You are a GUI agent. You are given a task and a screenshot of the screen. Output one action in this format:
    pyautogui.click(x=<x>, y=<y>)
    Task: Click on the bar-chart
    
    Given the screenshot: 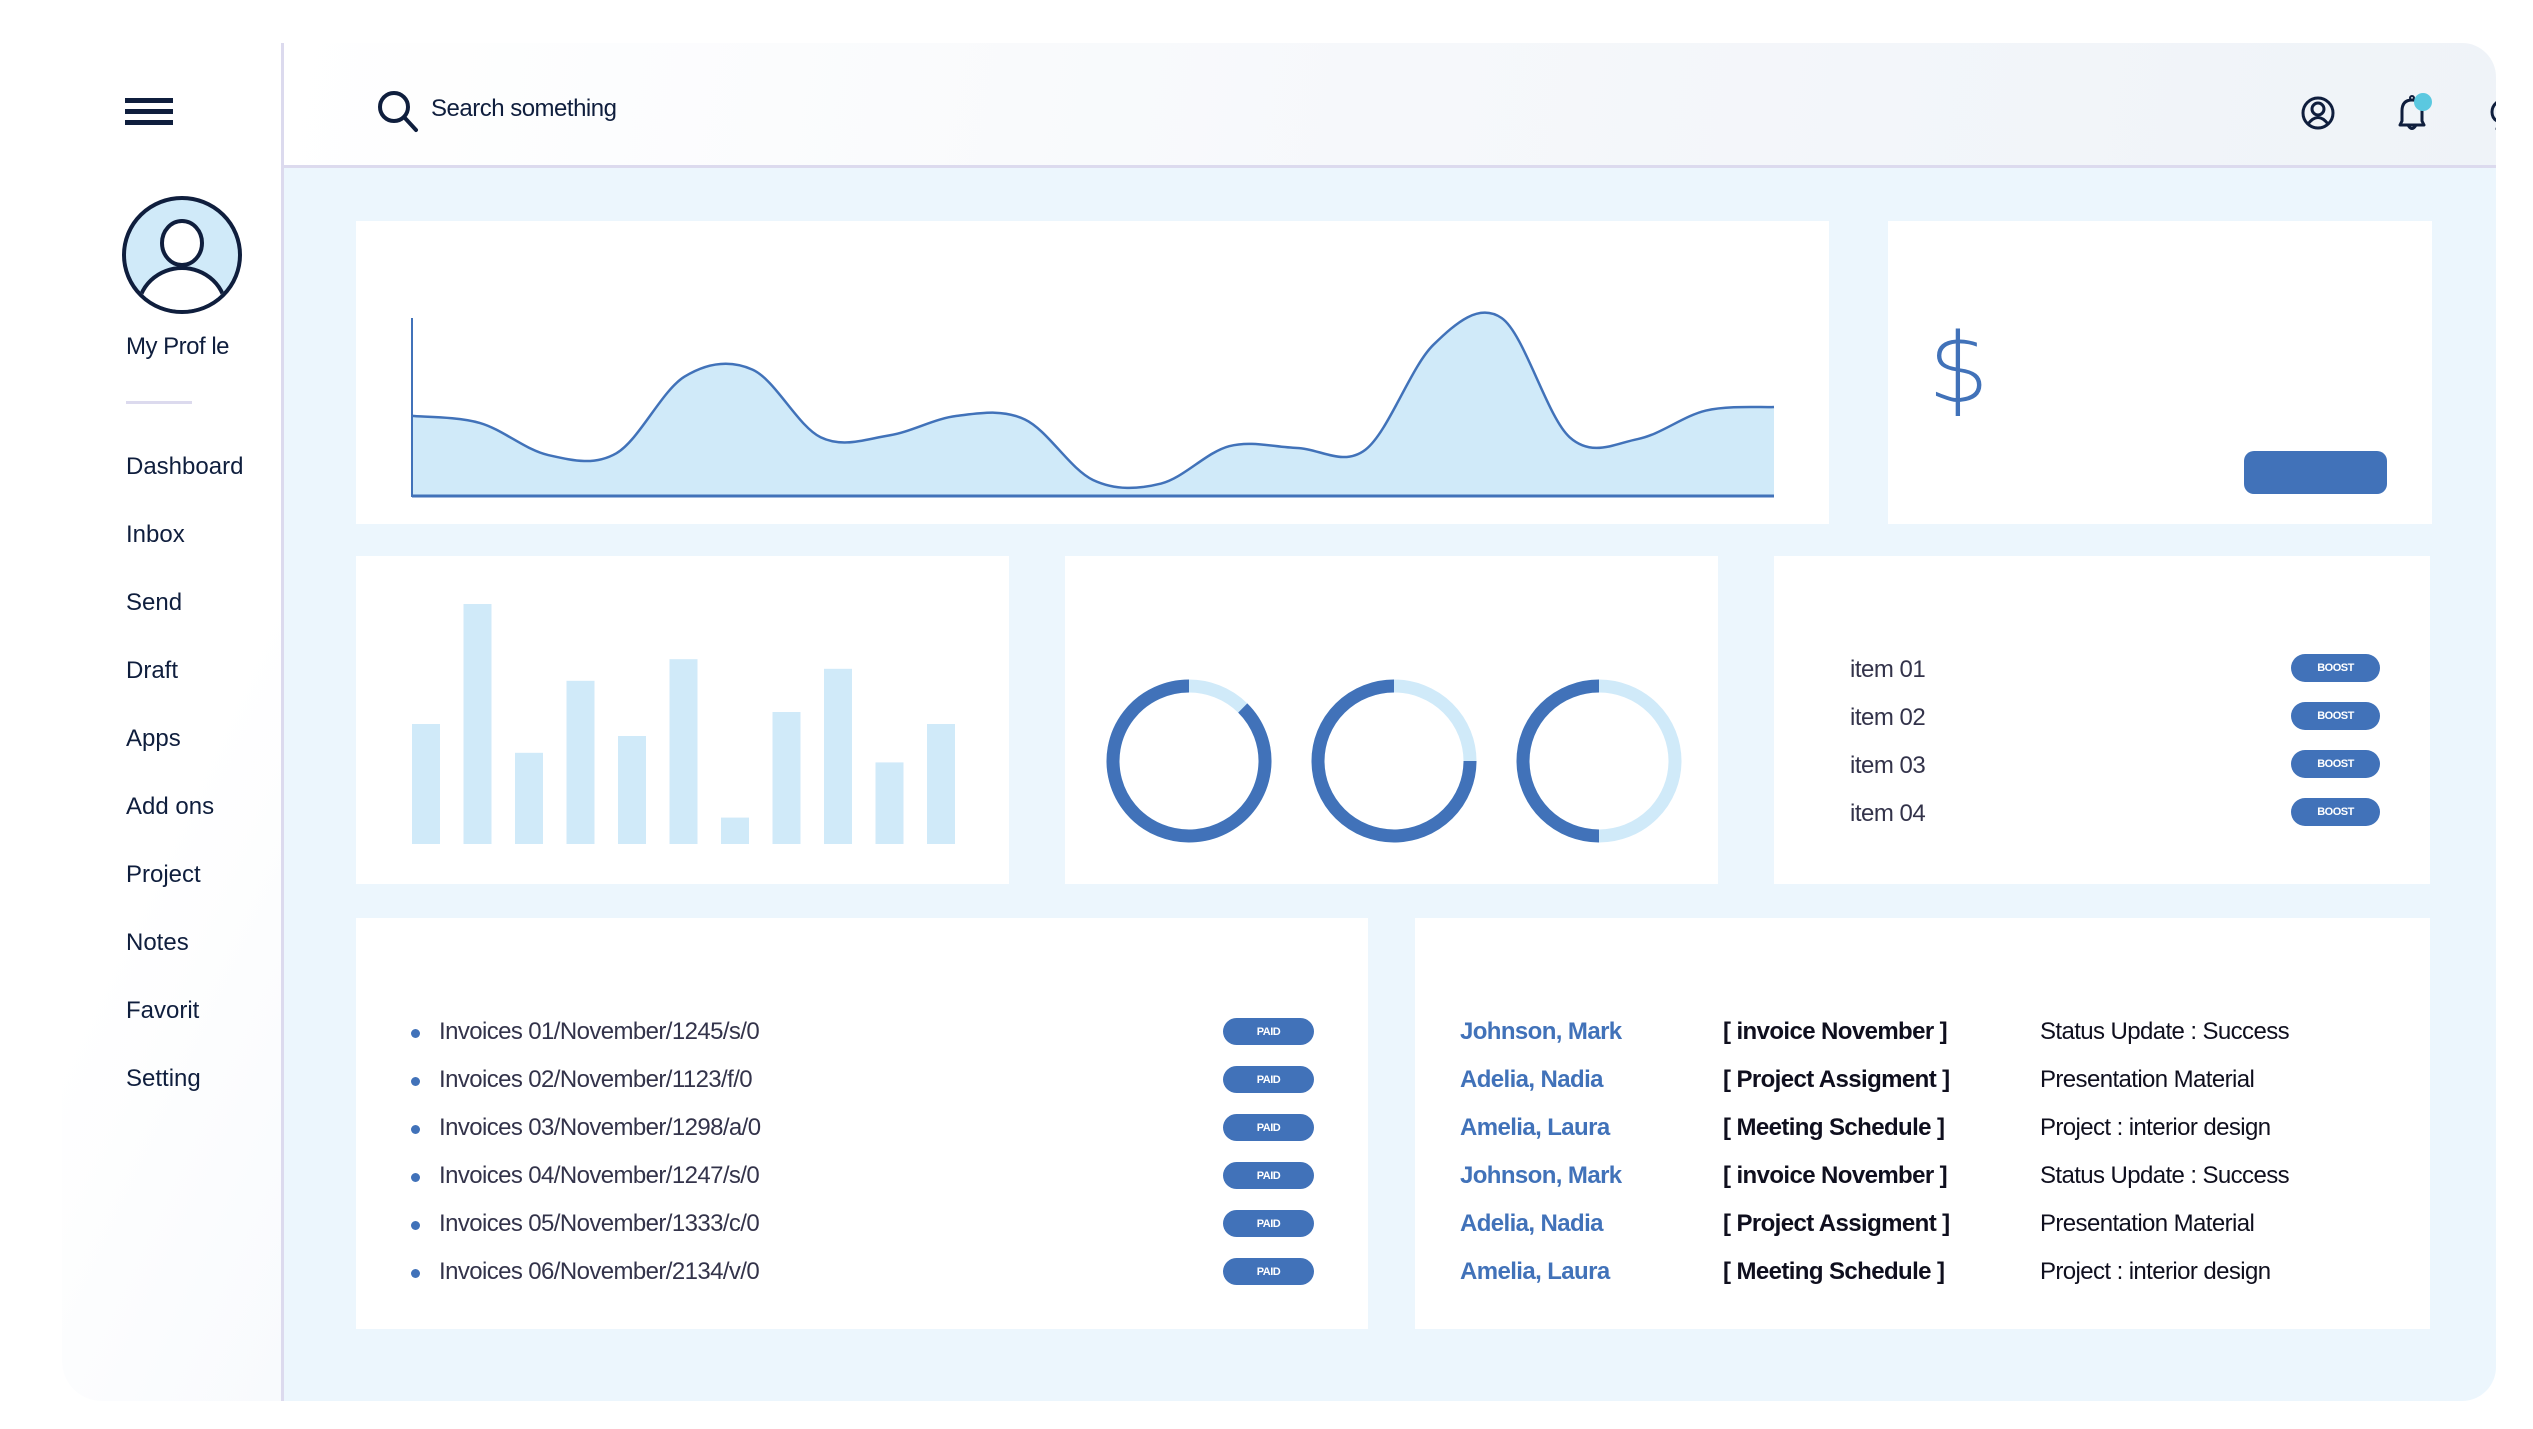 What is the action you would take?
    pyautogui.click(x=683, y=724)
    